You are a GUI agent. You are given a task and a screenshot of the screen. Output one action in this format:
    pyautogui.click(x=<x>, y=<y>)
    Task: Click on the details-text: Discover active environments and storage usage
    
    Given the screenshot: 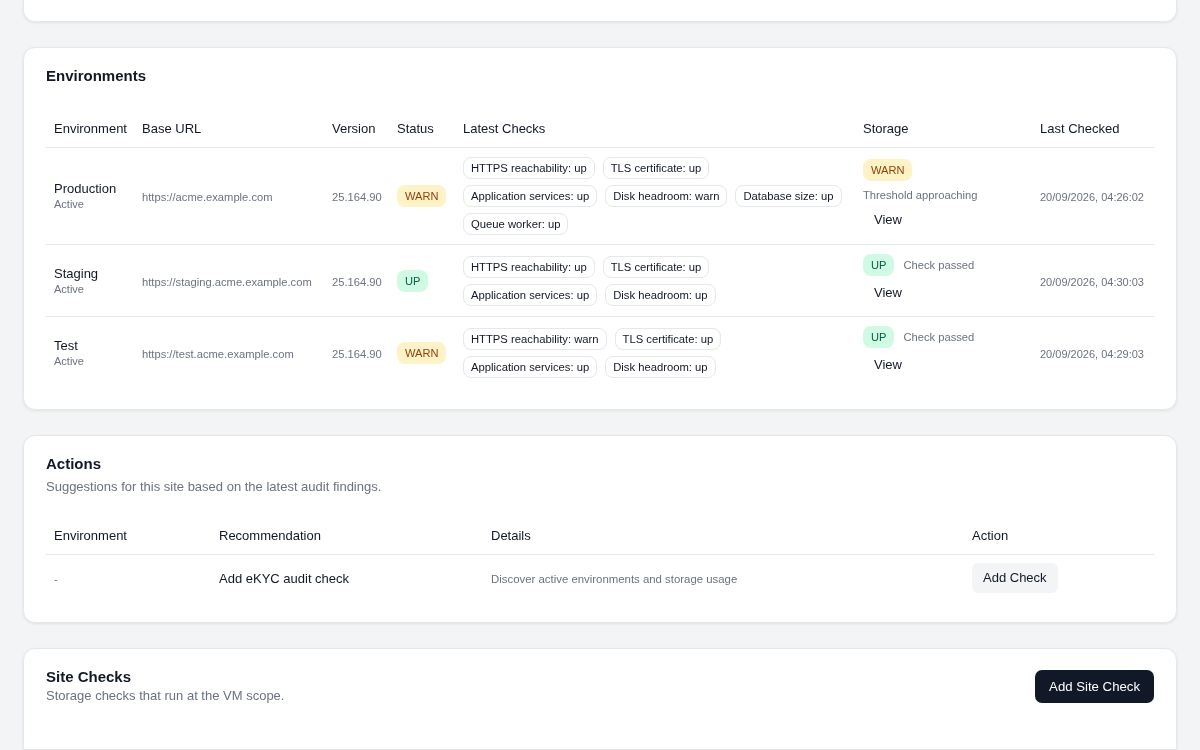 What is the action you would take?
    pyautogui.click(x=614, y=579)
    